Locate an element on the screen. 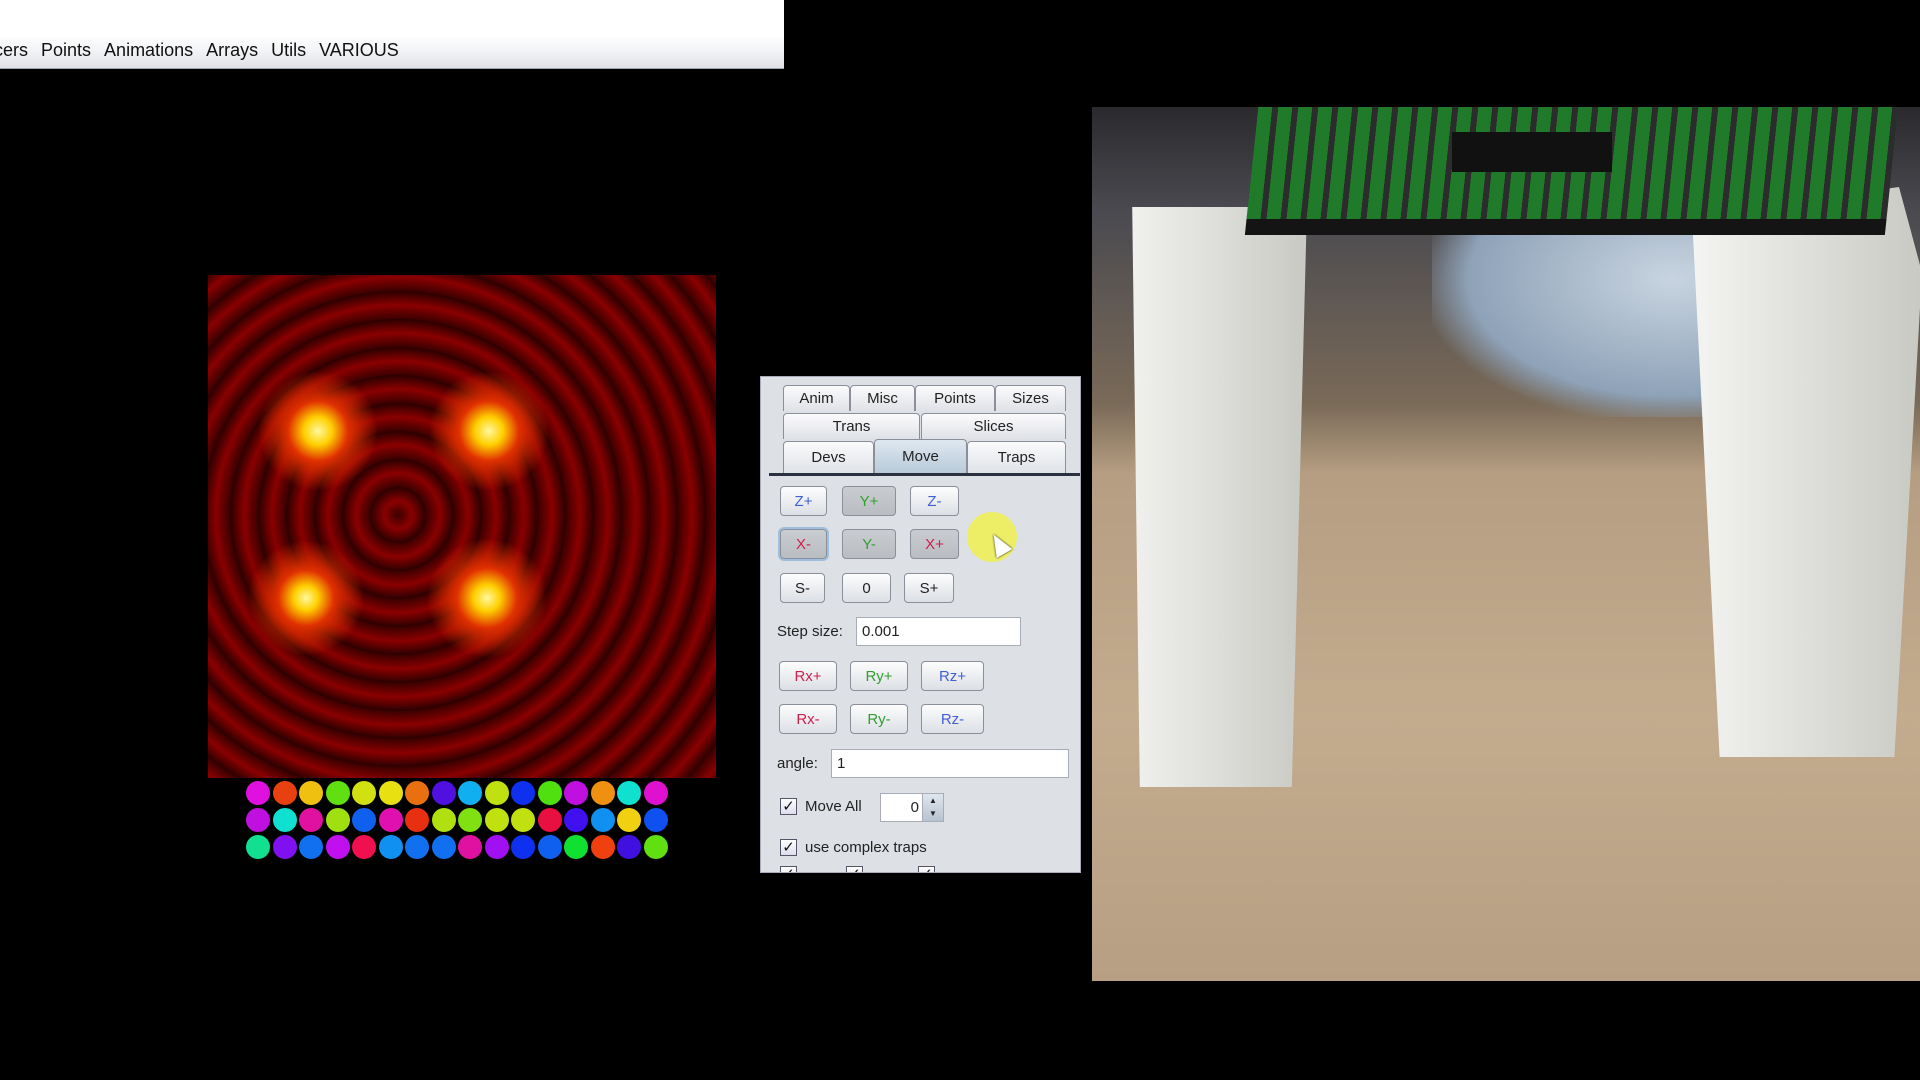 Image resolution: width=1920 pixels, height=1080 pixels. rx-plus-button: Rx+ is located at coordinates (808, 676).